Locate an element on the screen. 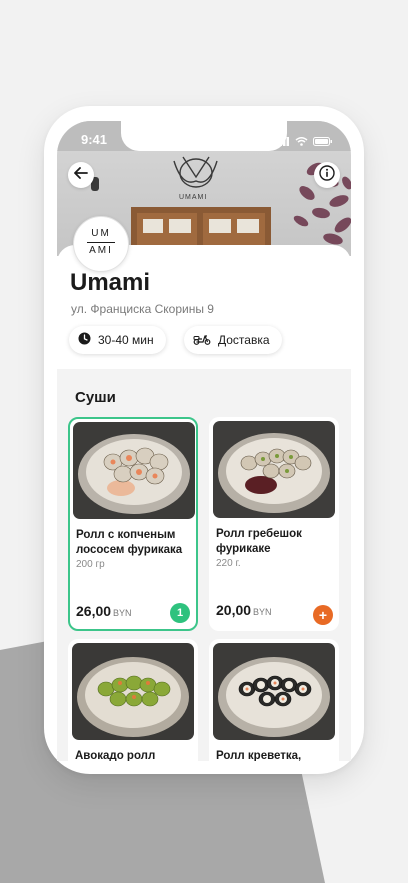 This screenshot has height=883, width=408. phone-notch is located at coordinates (204, 136).